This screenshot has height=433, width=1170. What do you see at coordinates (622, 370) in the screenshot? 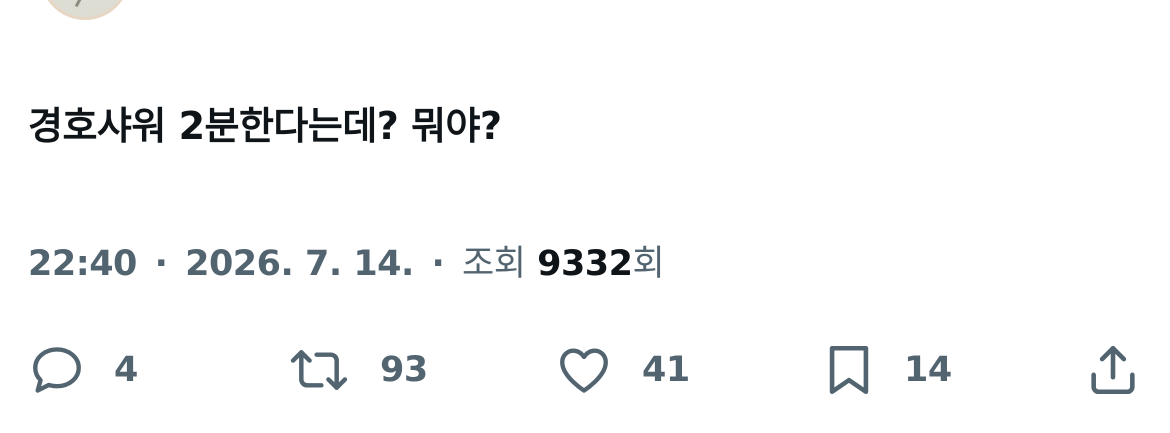
I see `like-button: 41` at bounding box center [622, 370].